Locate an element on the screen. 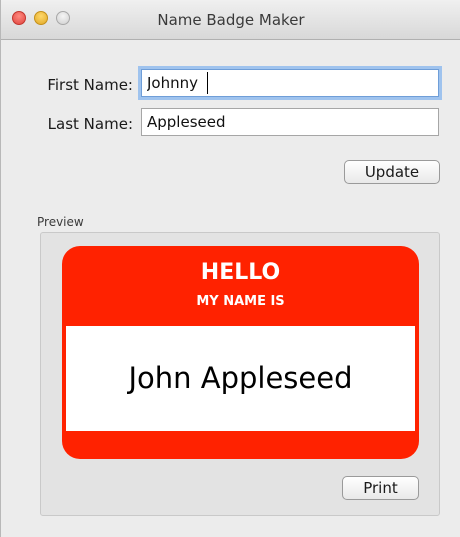  badge-name-area: John Appleseed is located at coordinates (240, 378).